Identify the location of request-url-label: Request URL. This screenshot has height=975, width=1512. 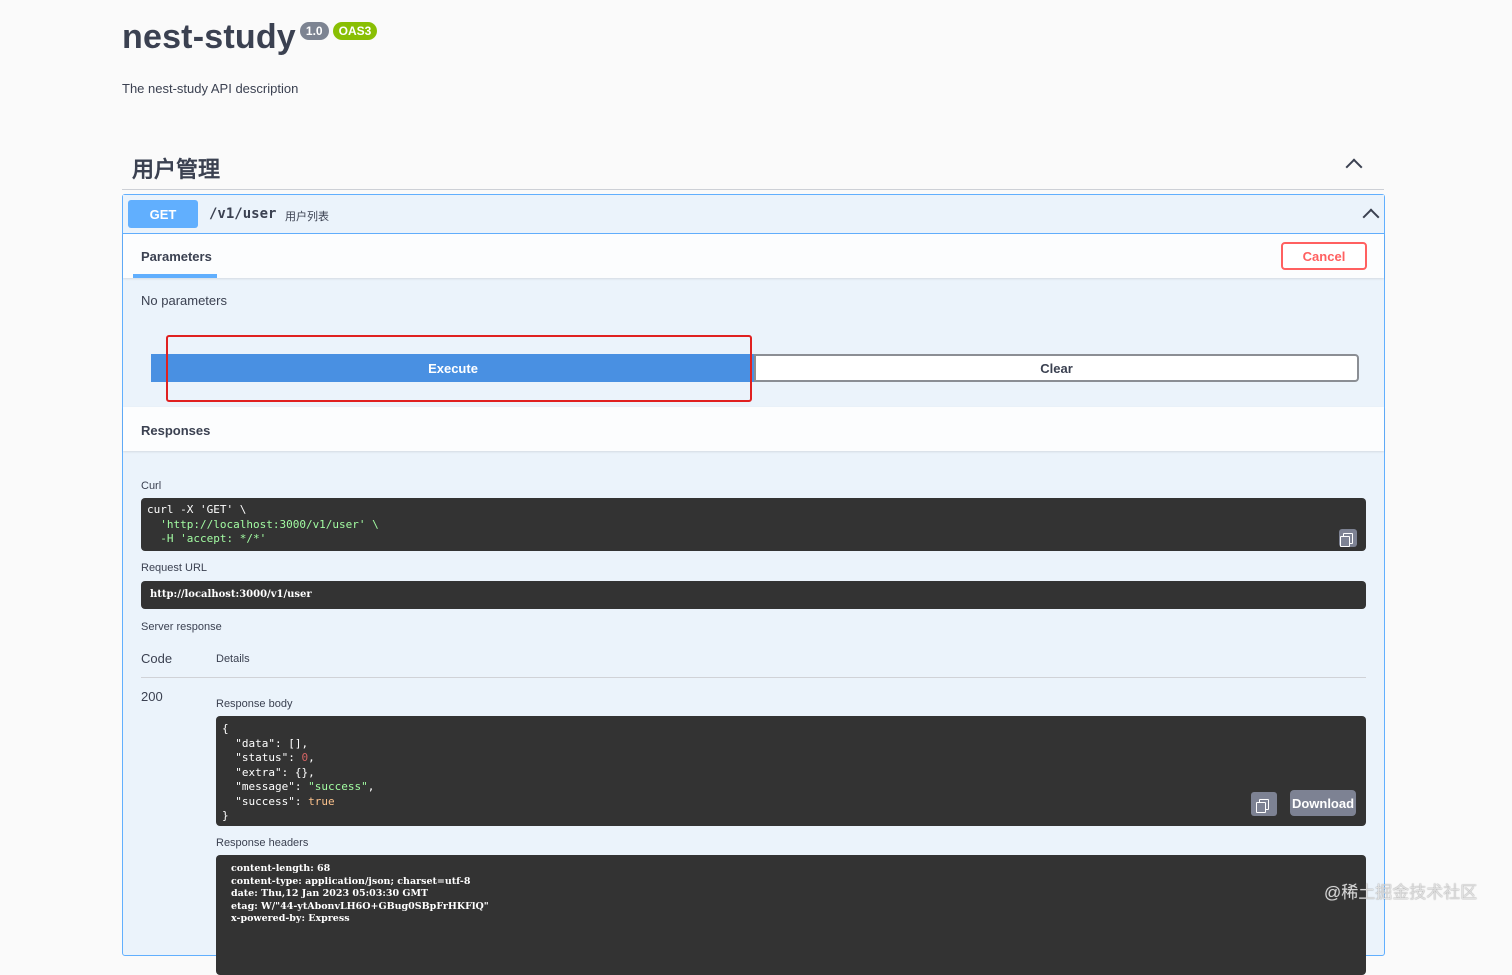
(174, 568).